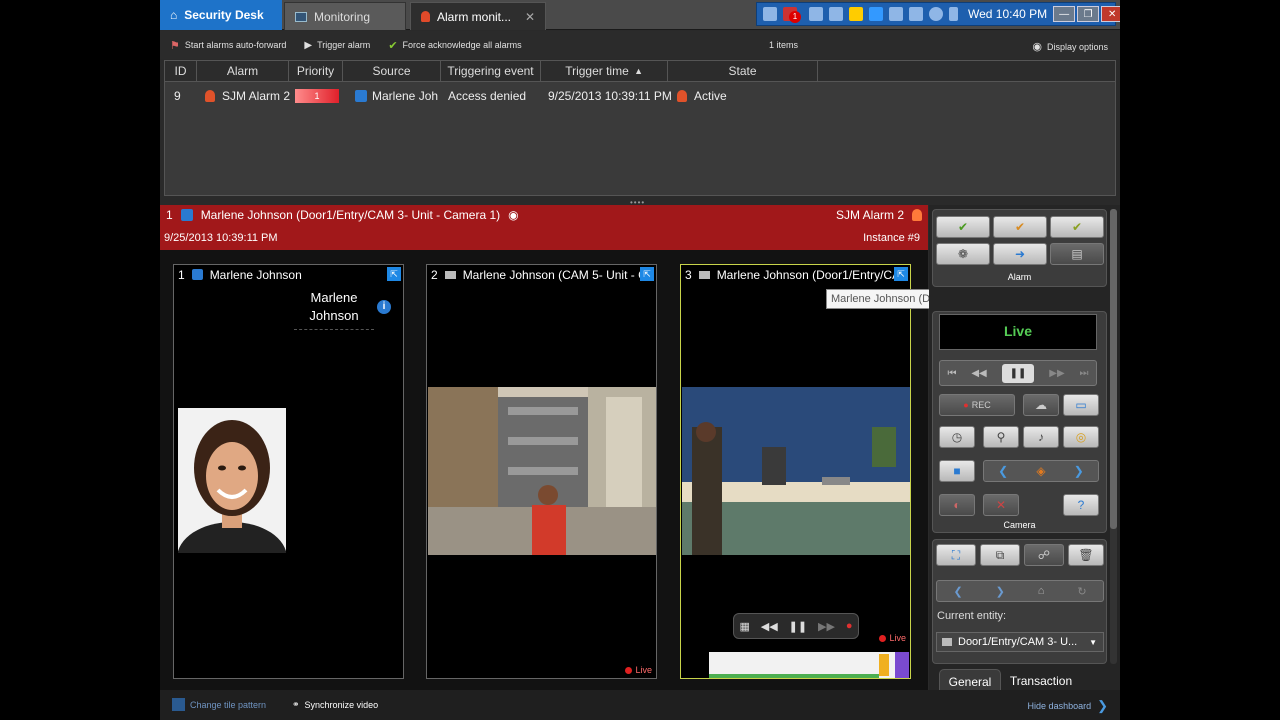 This screenshot has height=720, width=1280. Describe the element at coordinates (849, 626) in the screenshot. I see `record-icon: ●` at that location.